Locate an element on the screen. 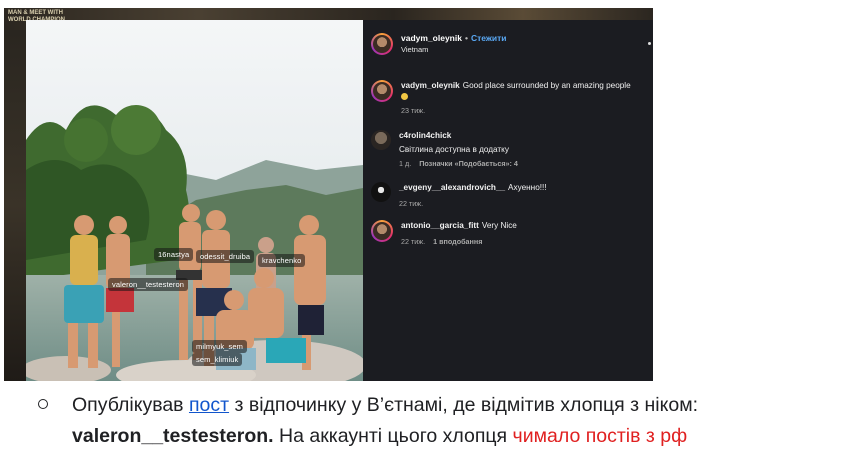 The image size is (842, 455). tagged-nick: valeron__testesteron. is located at coordinates (173, 436).